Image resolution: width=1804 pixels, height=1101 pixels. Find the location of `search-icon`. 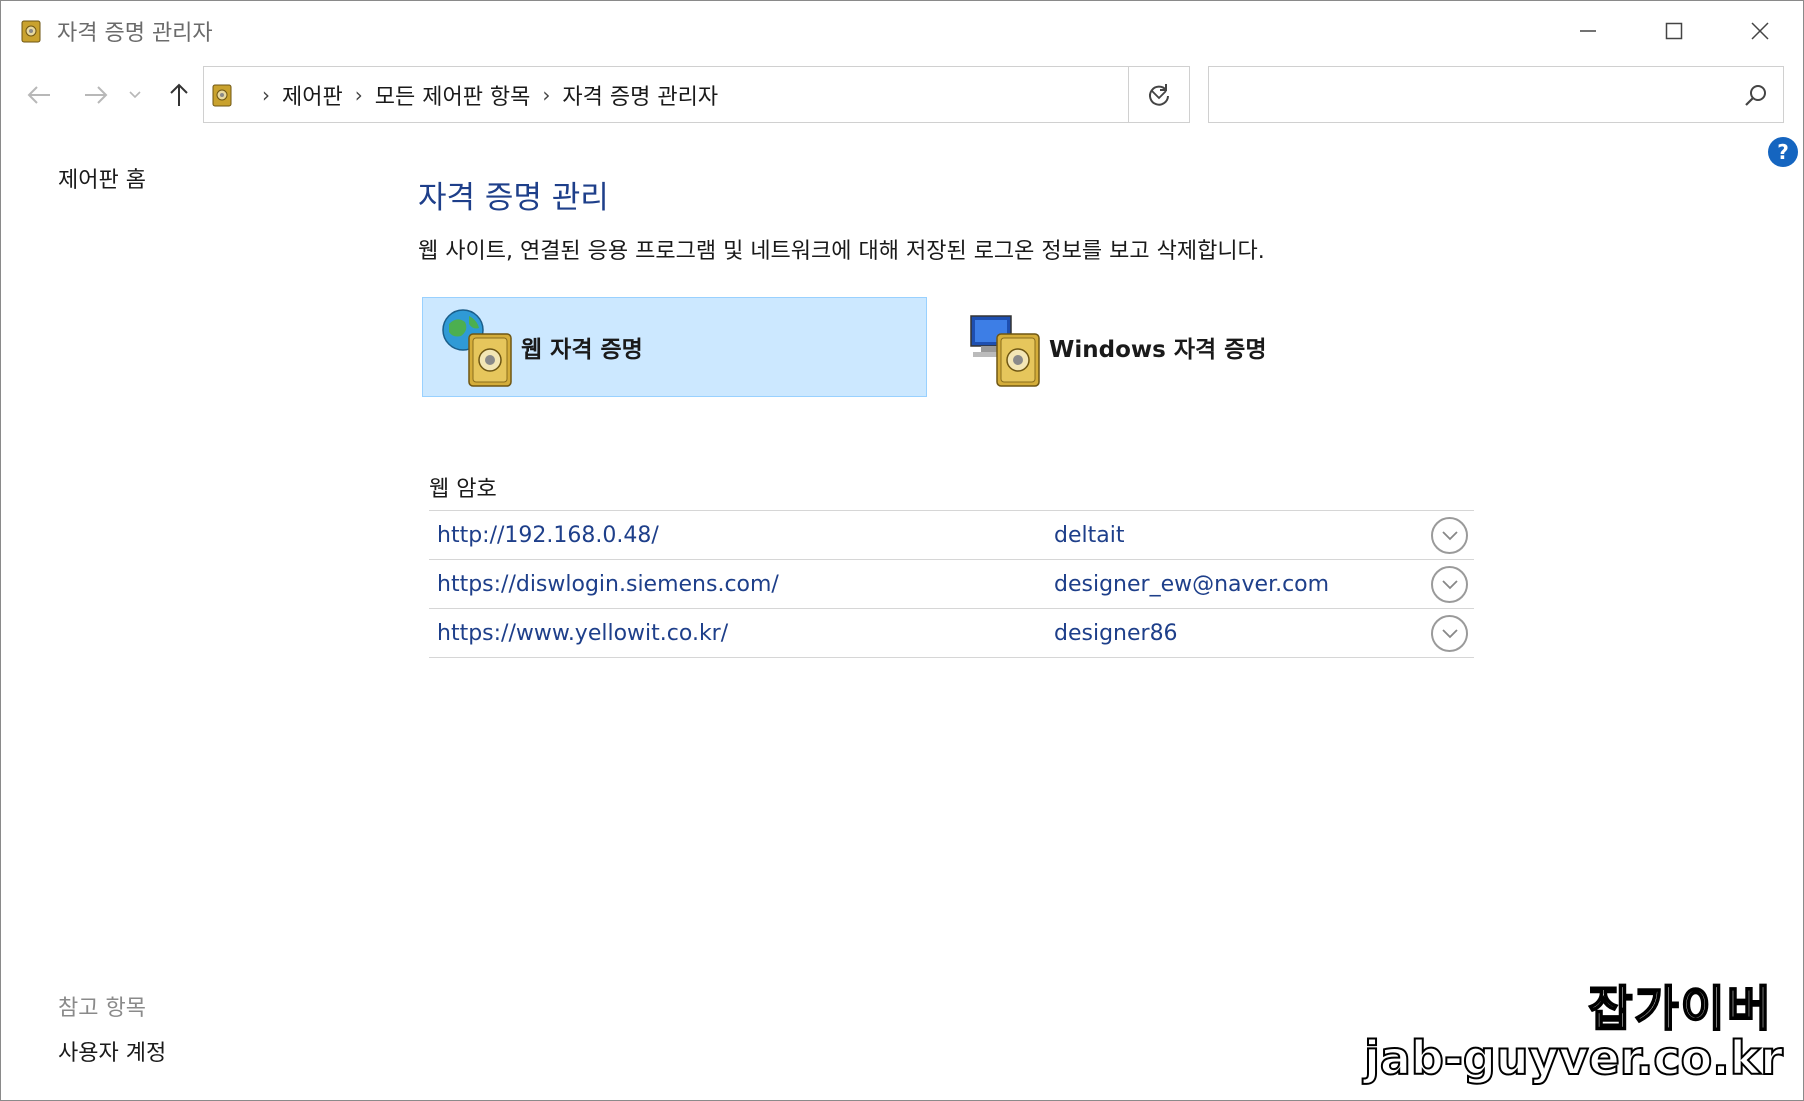

search-icon is located at coordinates (1755, 95).